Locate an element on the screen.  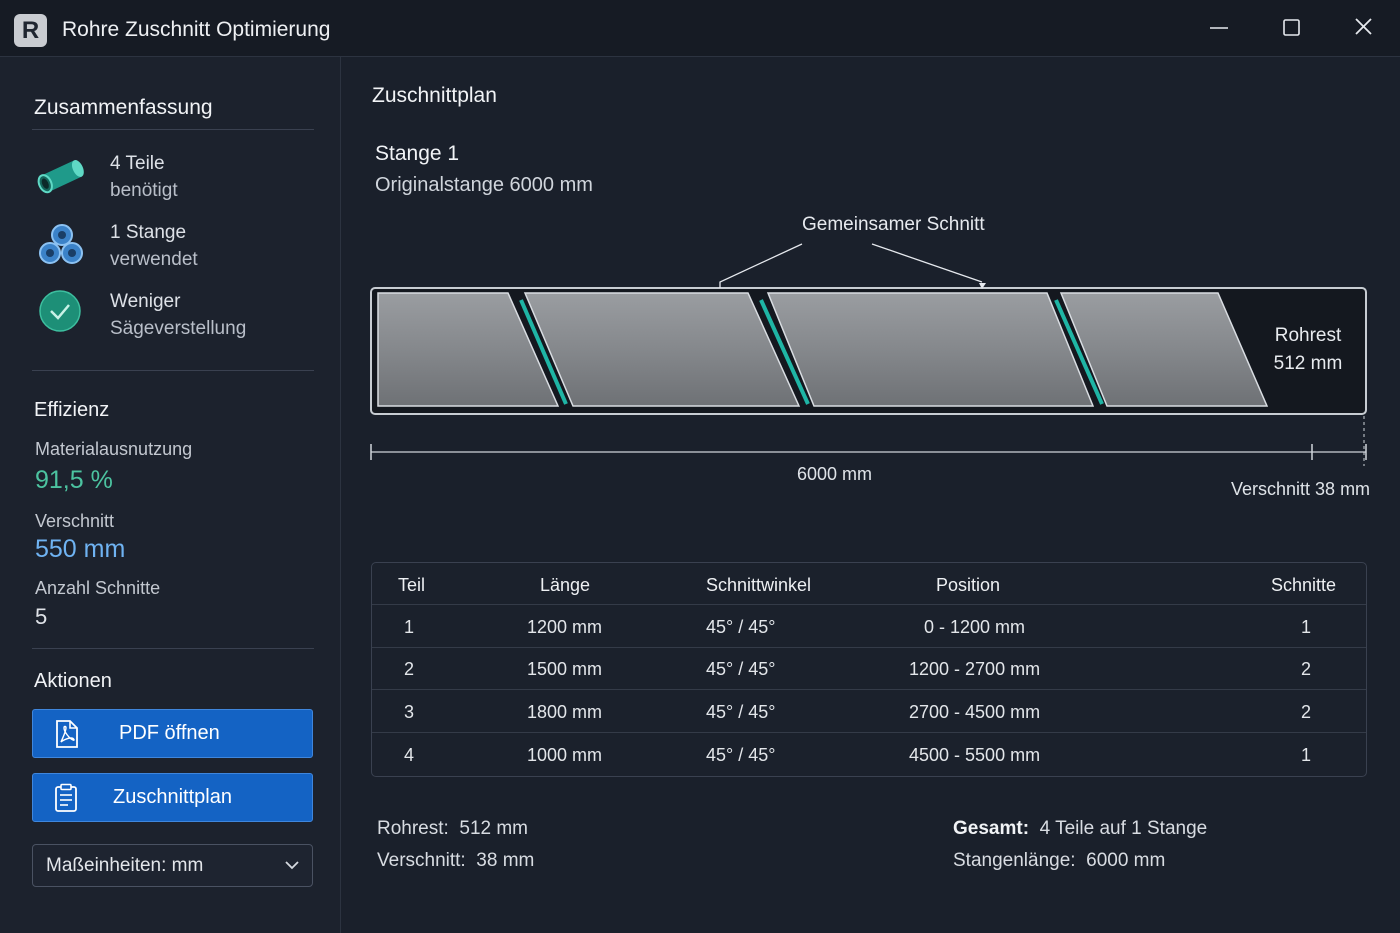
units-select: Maßeinheiten: mm is located at coordinates (172, 865).